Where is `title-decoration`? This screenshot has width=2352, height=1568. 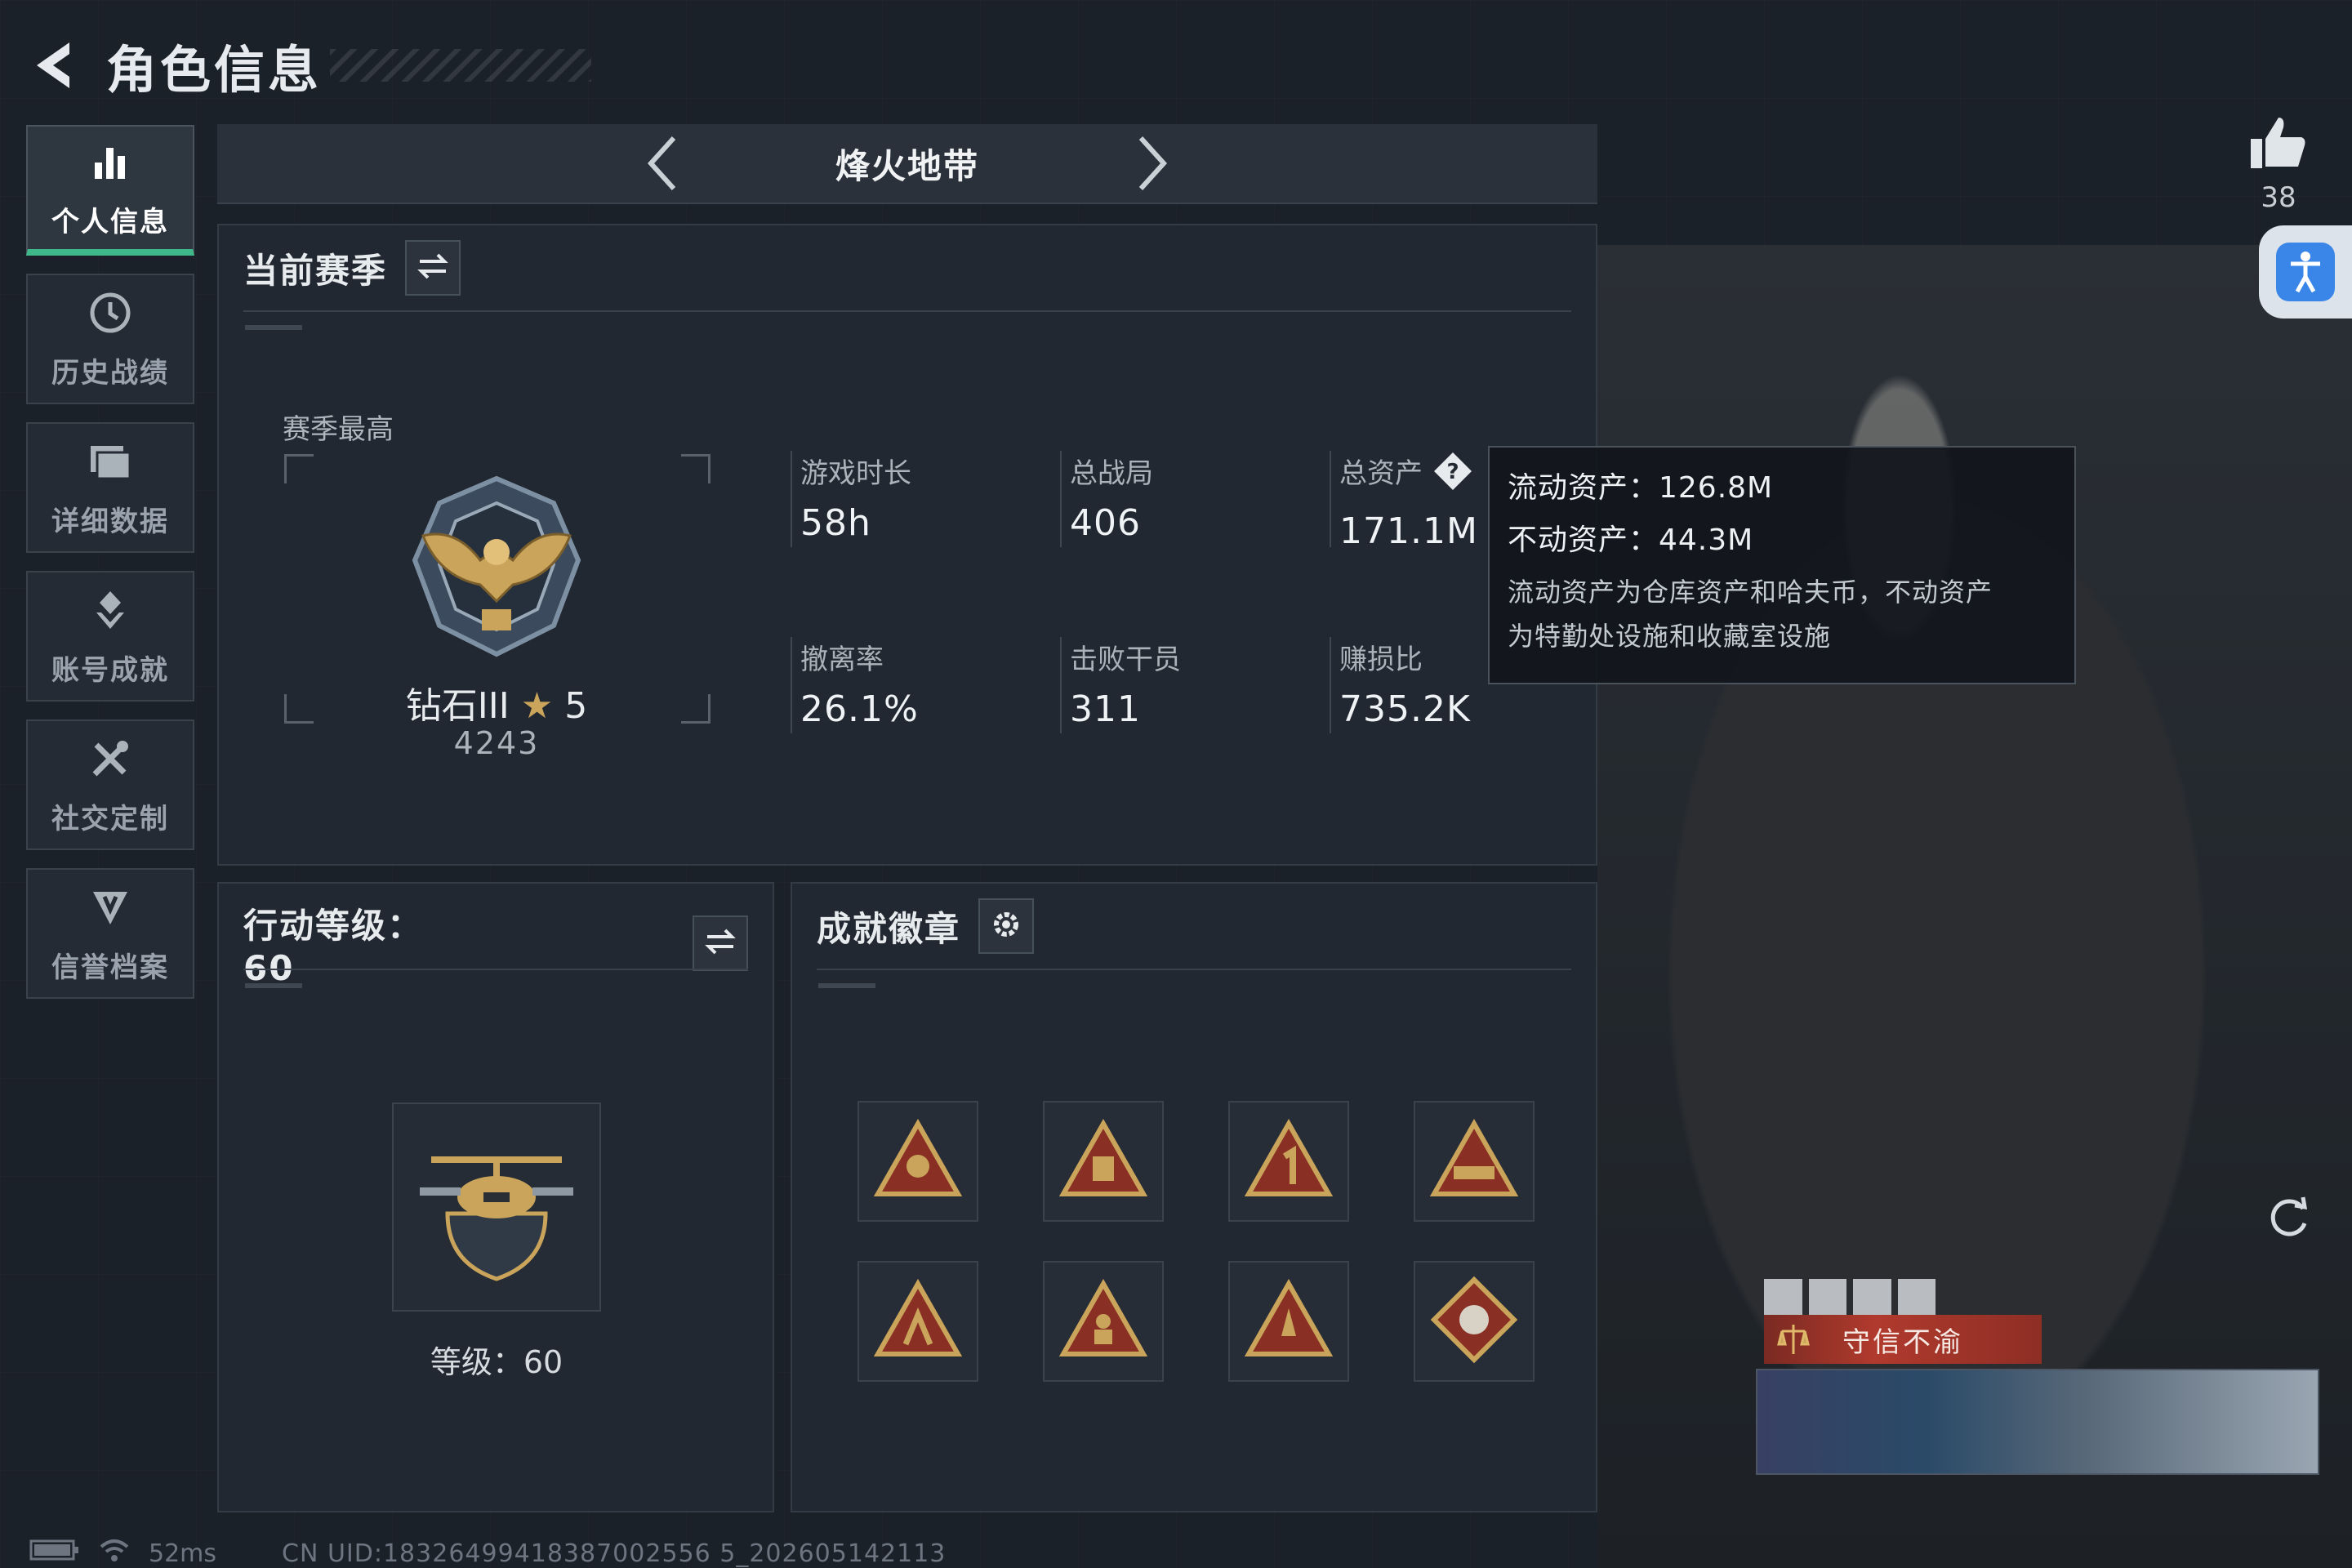
title-decoration is located at coordinates (461, 65).